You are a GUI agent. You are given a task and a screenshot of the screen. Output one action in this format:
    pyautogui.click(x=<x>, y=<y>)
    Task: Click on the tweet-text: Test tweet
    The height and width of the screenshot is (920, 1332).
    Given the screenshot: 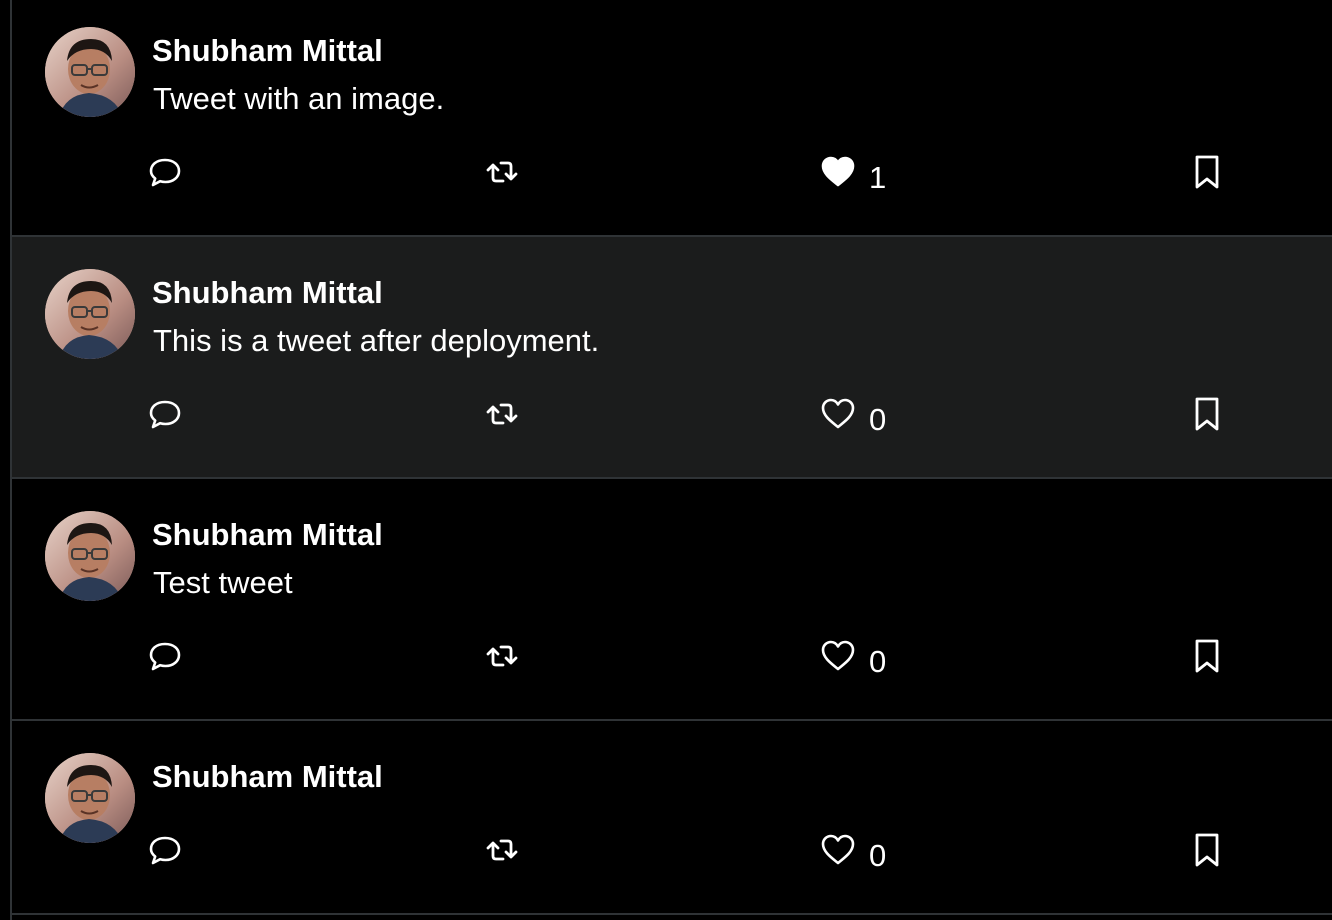 What is the action you would take?
    pyautogui.click(x=223, y=582)
    